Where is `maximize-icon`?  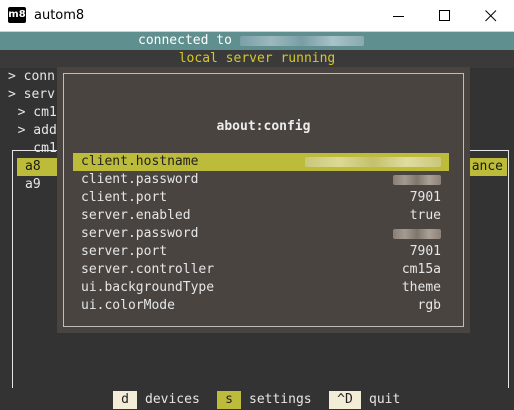
maximize-icon is located at coordinates (444, 15).